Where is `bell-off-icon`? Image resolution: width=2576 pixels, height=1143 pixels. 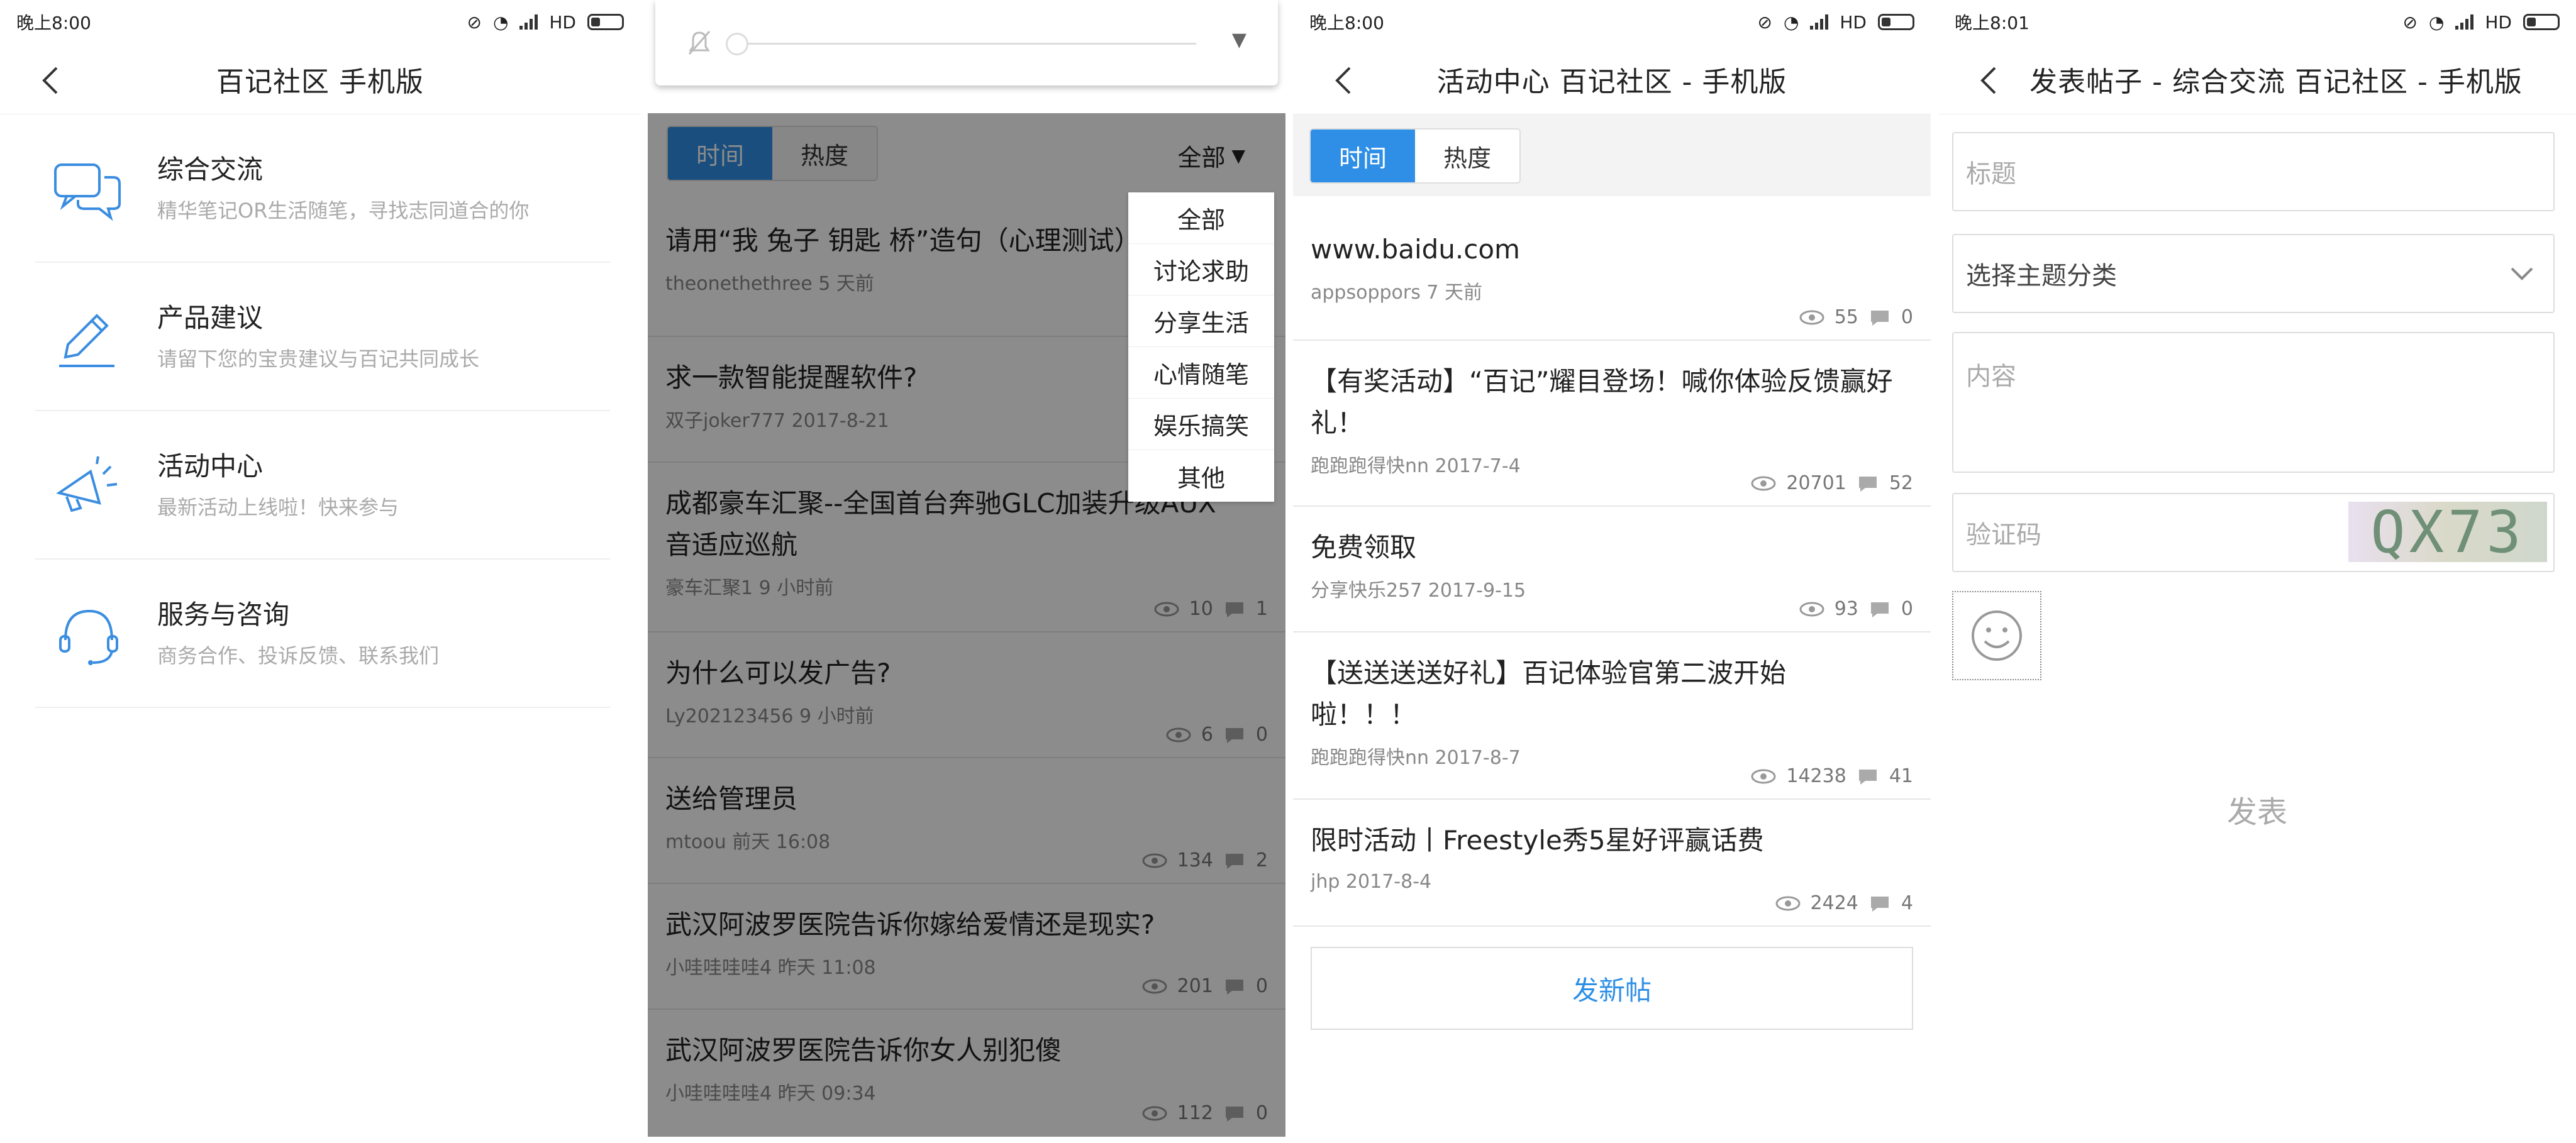
bell-off-icon is located at coordinates (699, 43).